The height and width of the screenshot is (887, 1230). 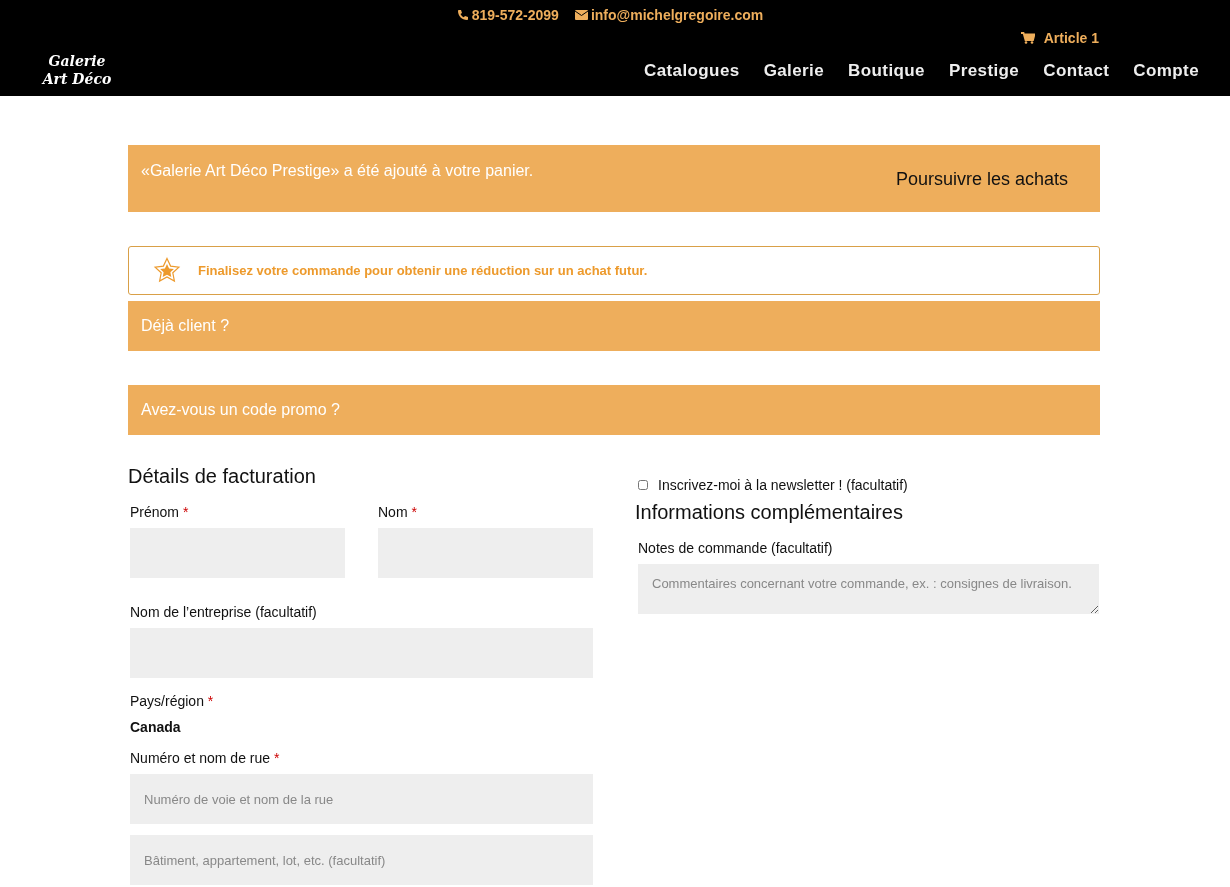 What do you see at coordinates (794, 71) in the screenshot?
I see `nav-link: Galerie` at bounding box center [794, 71].